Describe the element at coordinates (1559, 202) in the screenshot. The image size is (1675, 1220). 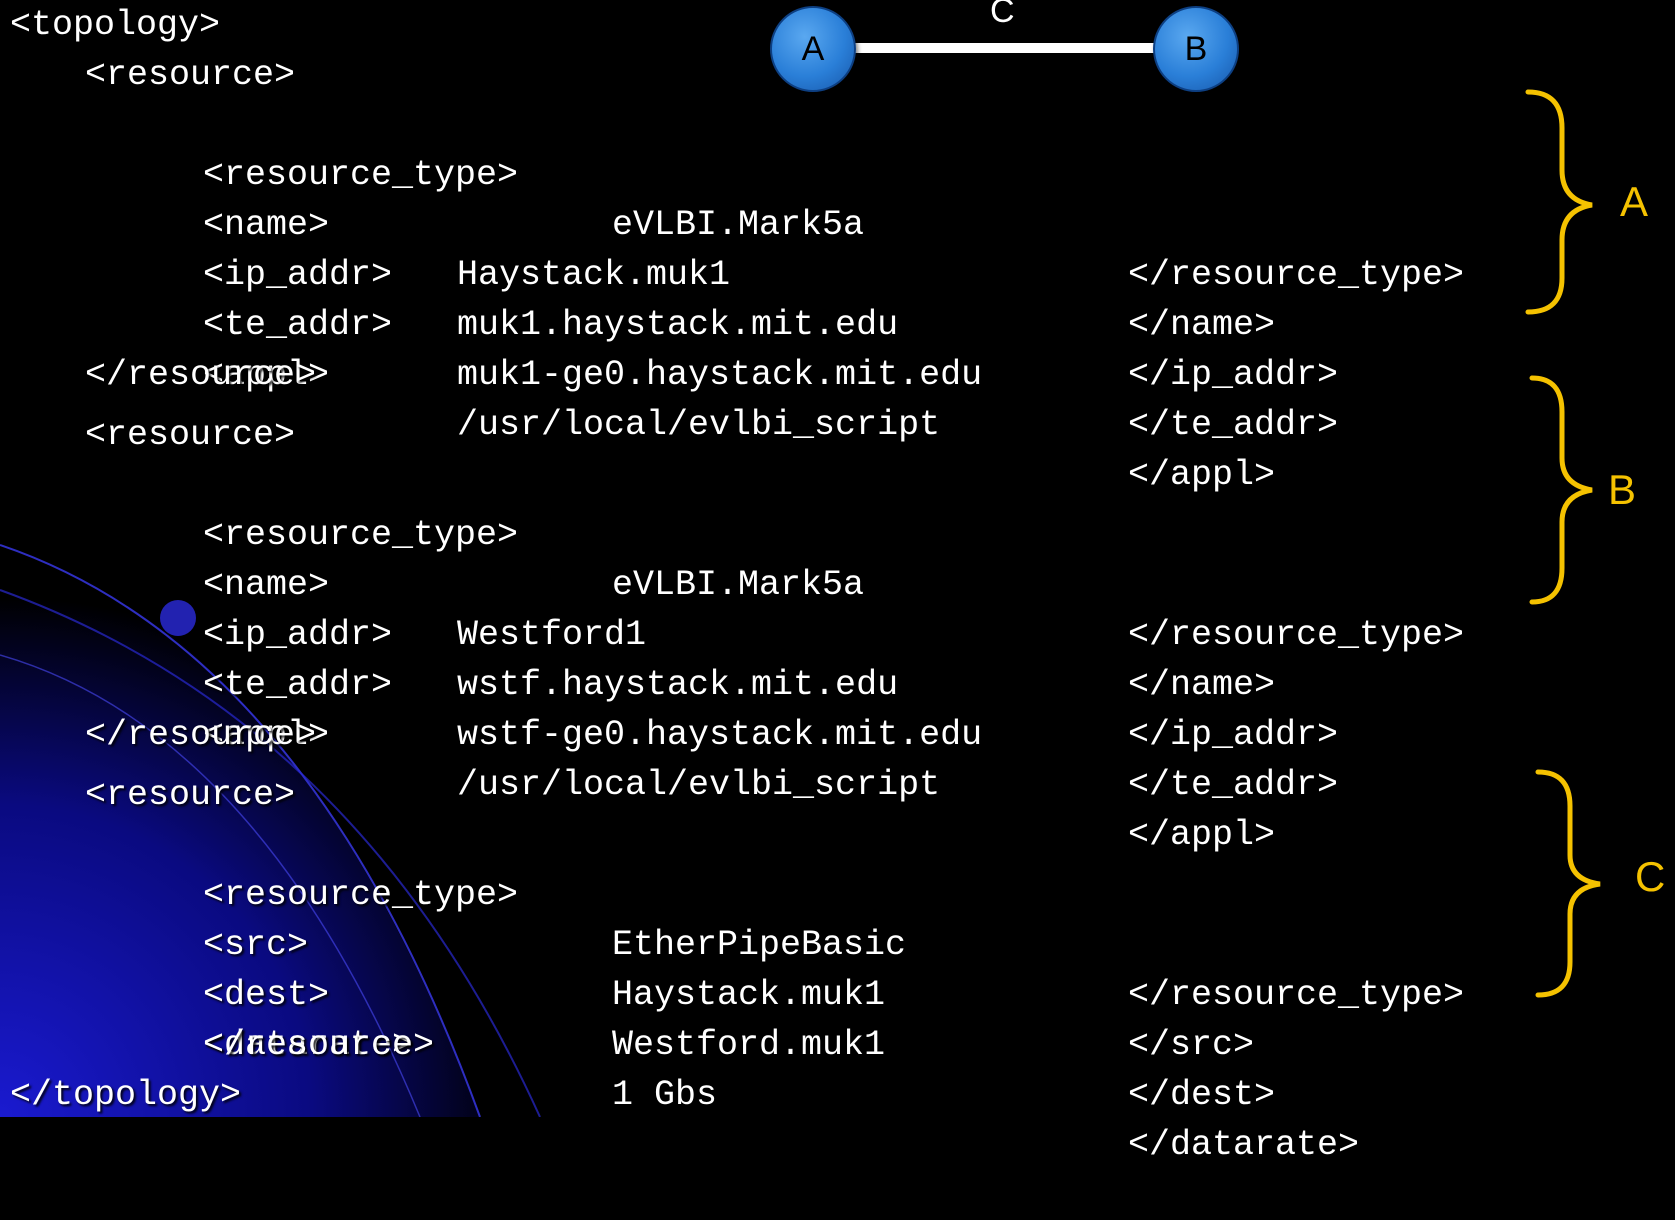
I see `brace-a` at that location.